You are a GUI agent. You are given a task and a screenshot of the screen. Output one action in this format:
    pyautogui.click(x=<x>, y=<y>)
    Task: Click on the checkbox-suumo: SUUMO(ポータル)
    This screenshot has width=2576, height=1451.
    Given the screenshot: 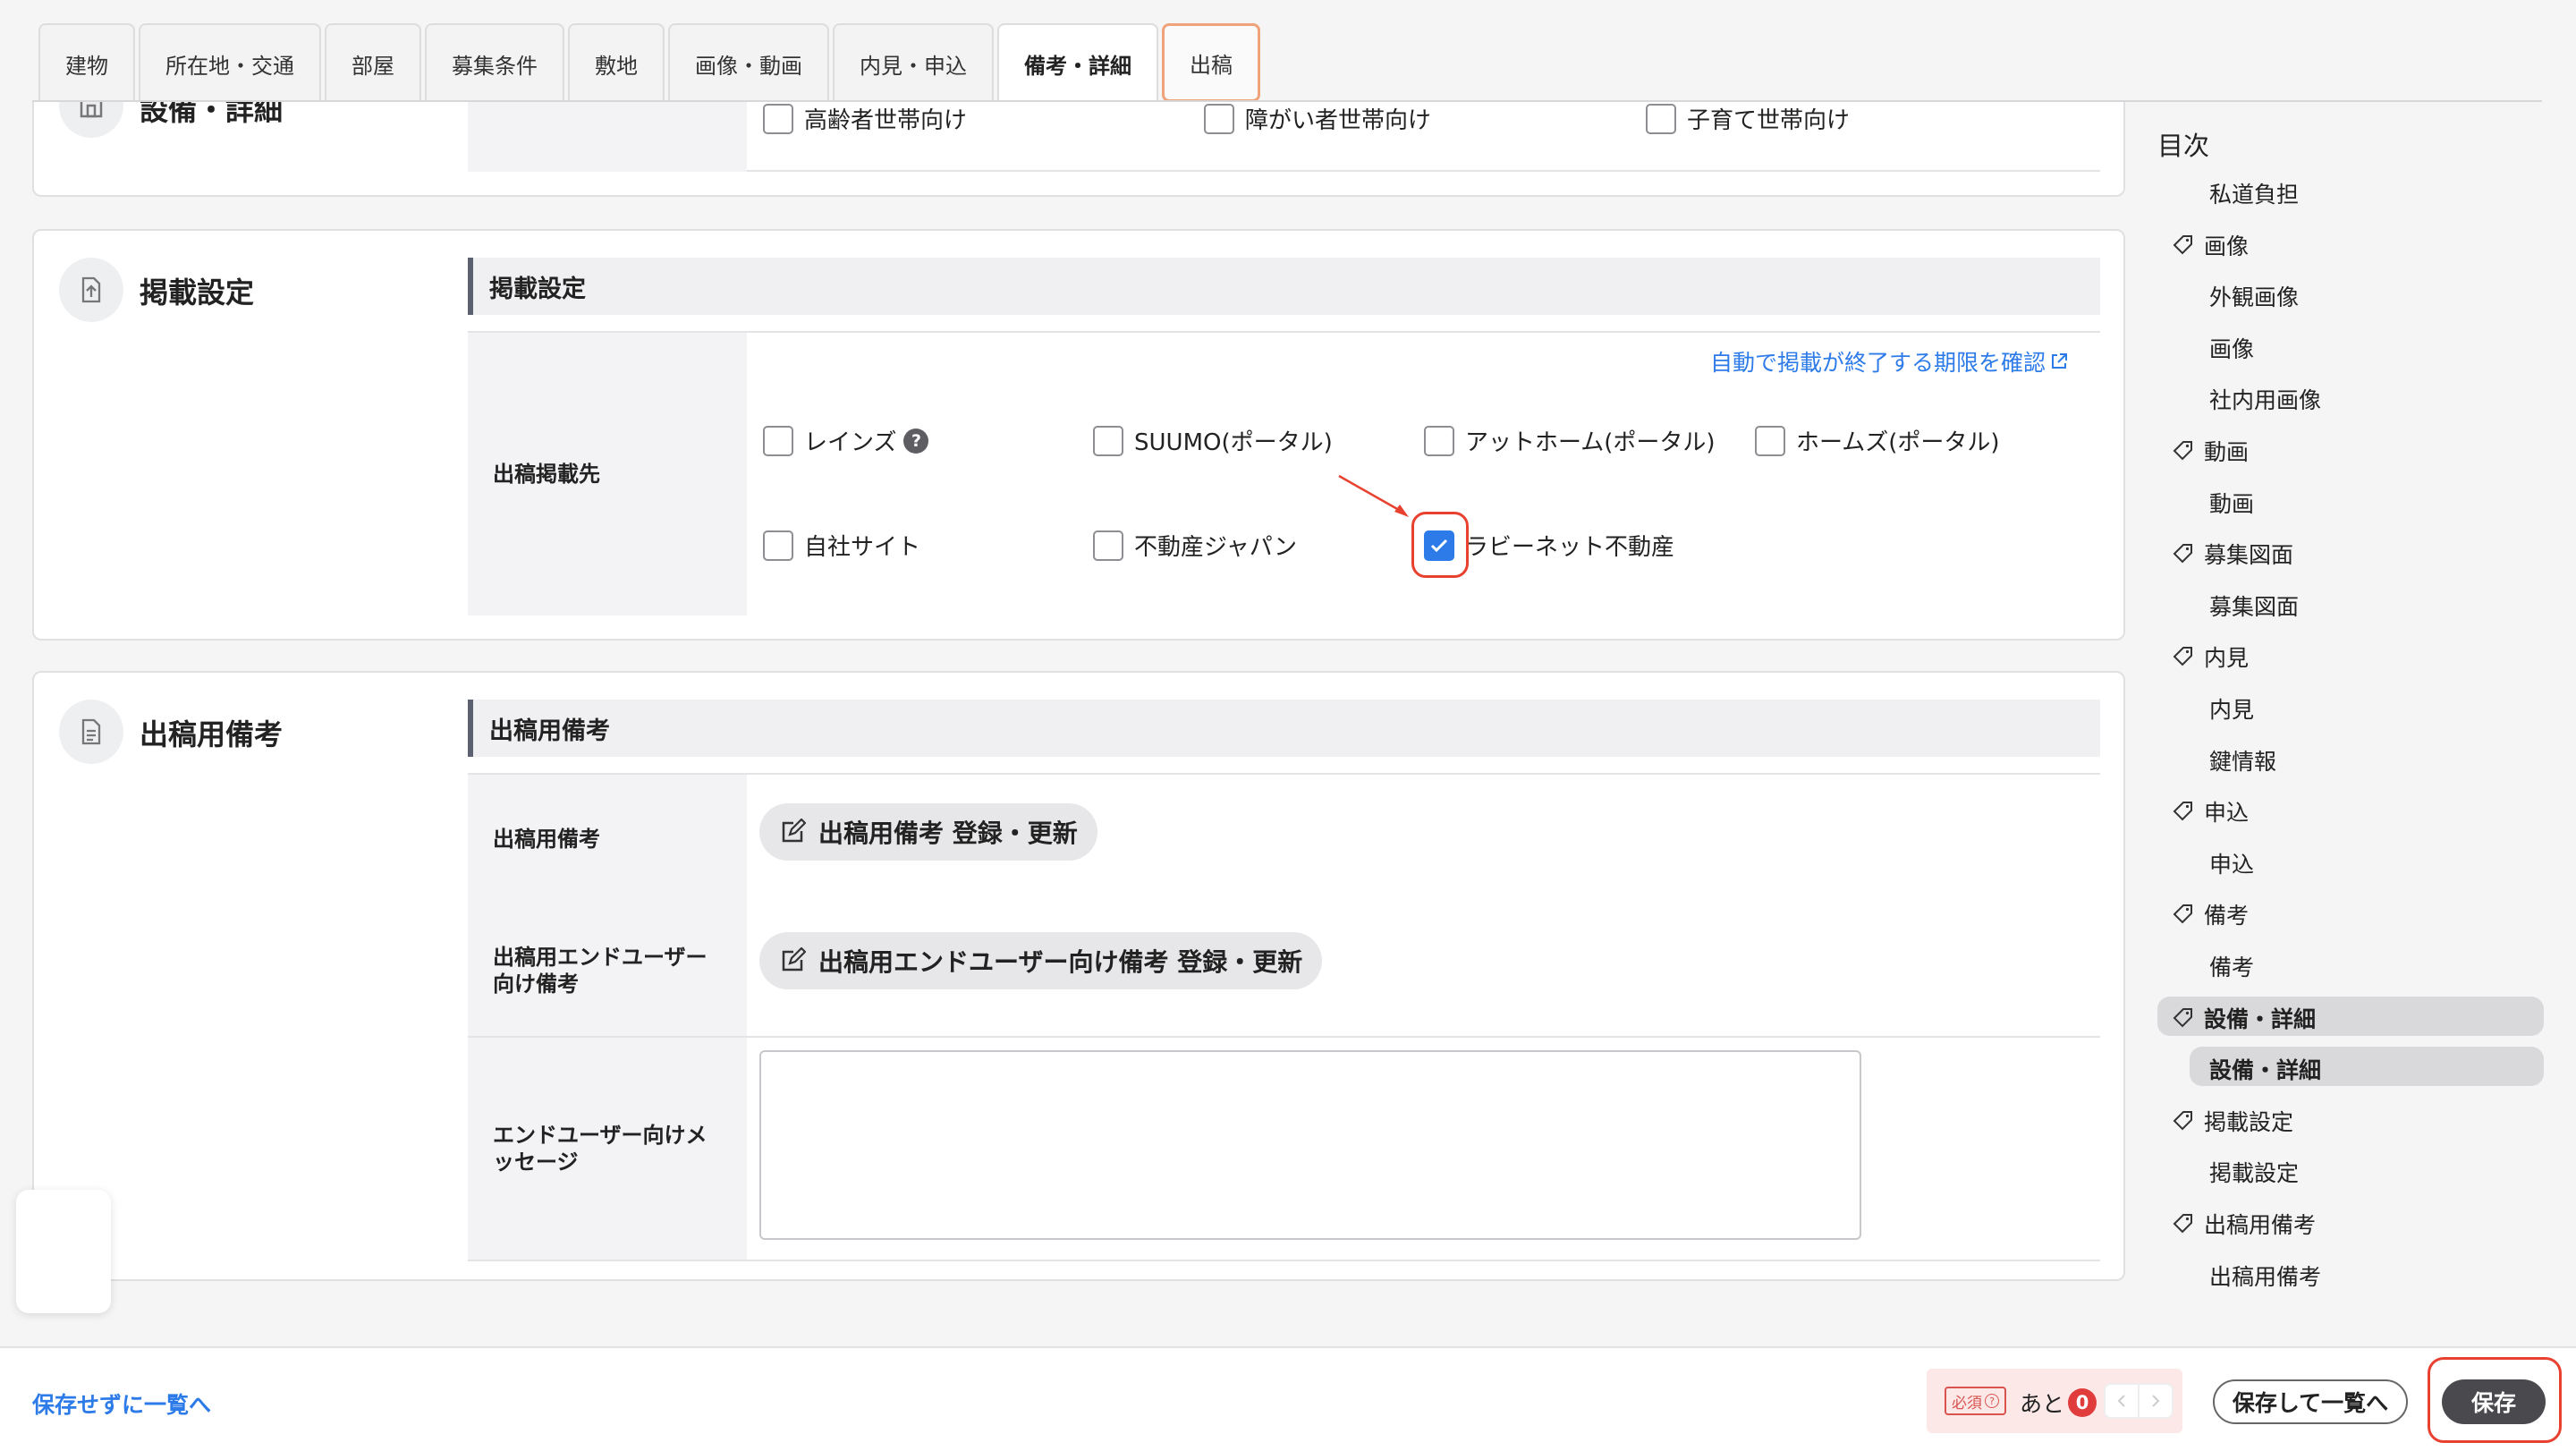 What is the action you would take?
    pyautogui.click(x=1213, y=440)
    